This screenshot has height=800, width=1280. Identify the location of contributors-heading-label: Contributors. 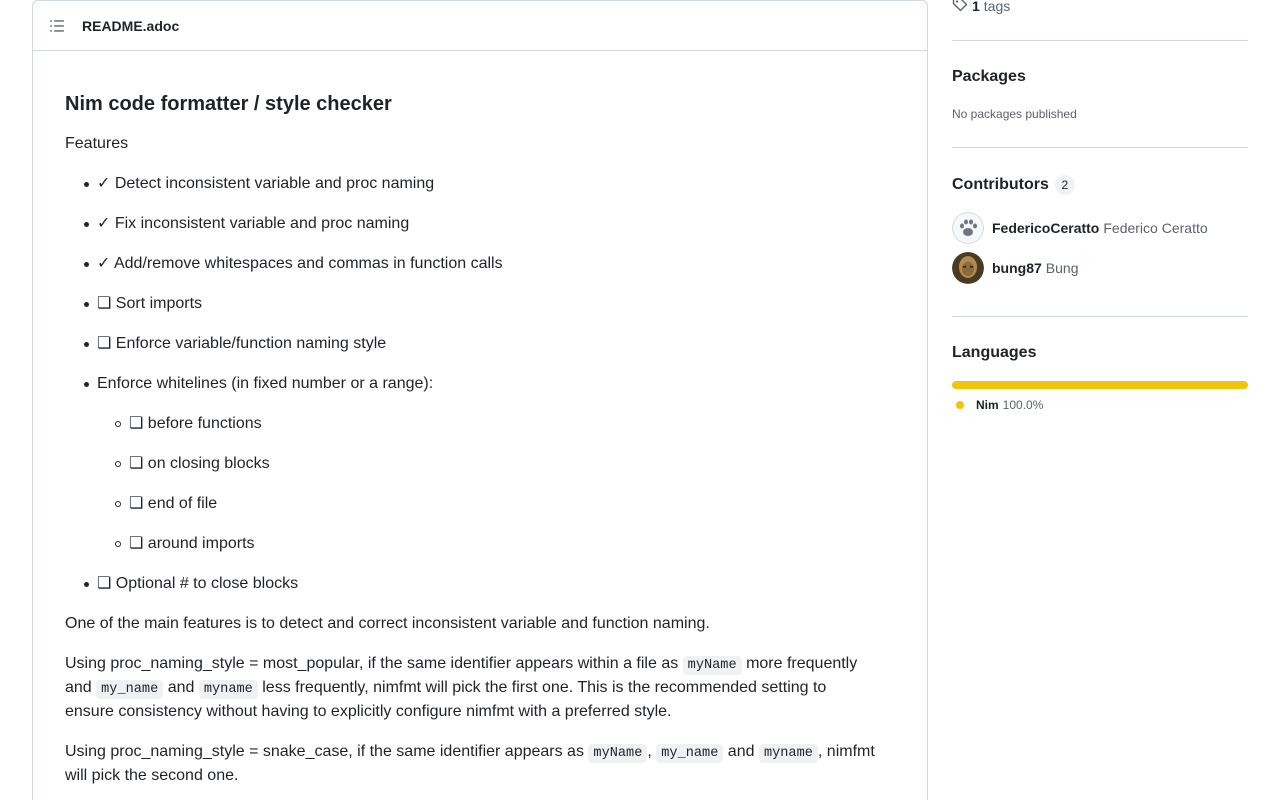
(1000, 184).